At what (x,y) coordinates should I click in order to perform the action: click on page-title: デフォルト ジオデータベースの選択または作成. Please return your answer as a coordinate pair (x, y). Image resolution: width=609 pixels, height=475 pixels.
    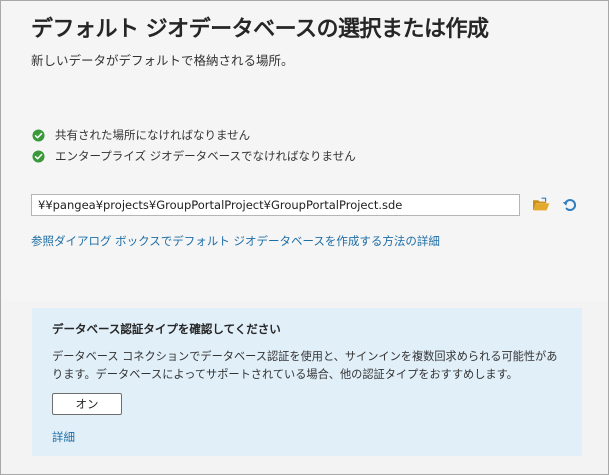
    Looking at the image, I should click on (260, 29).